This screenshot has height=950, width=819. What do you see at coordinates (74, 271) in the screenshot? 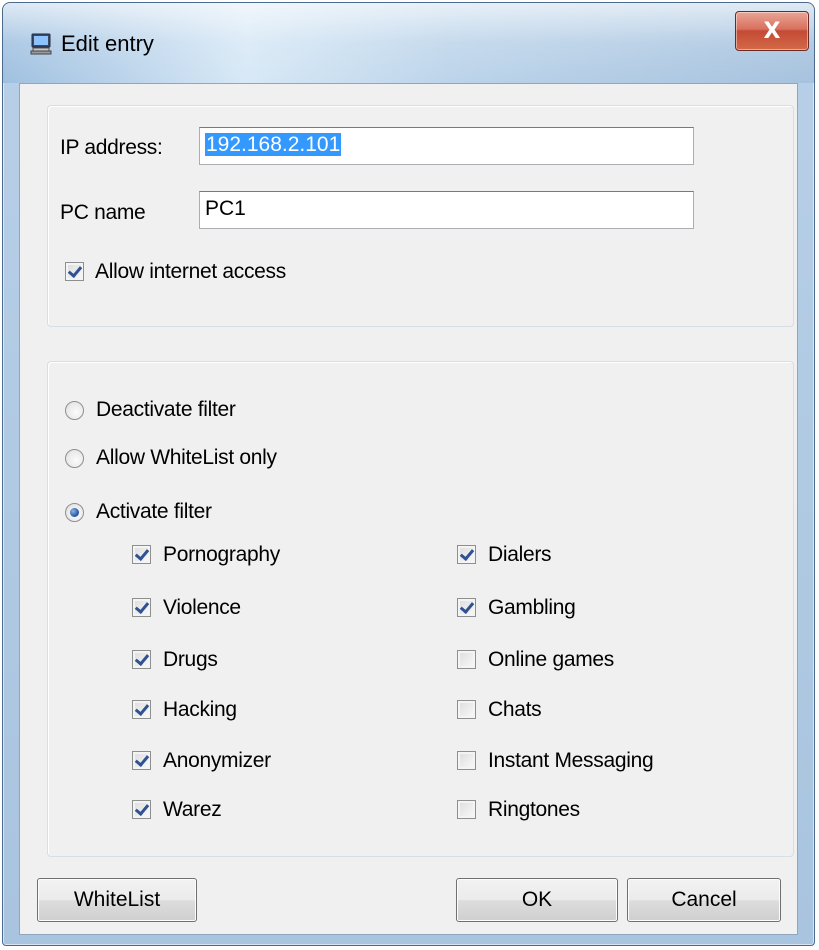
I see `allow-internet-checkbox` at bounding box center [74, 271].